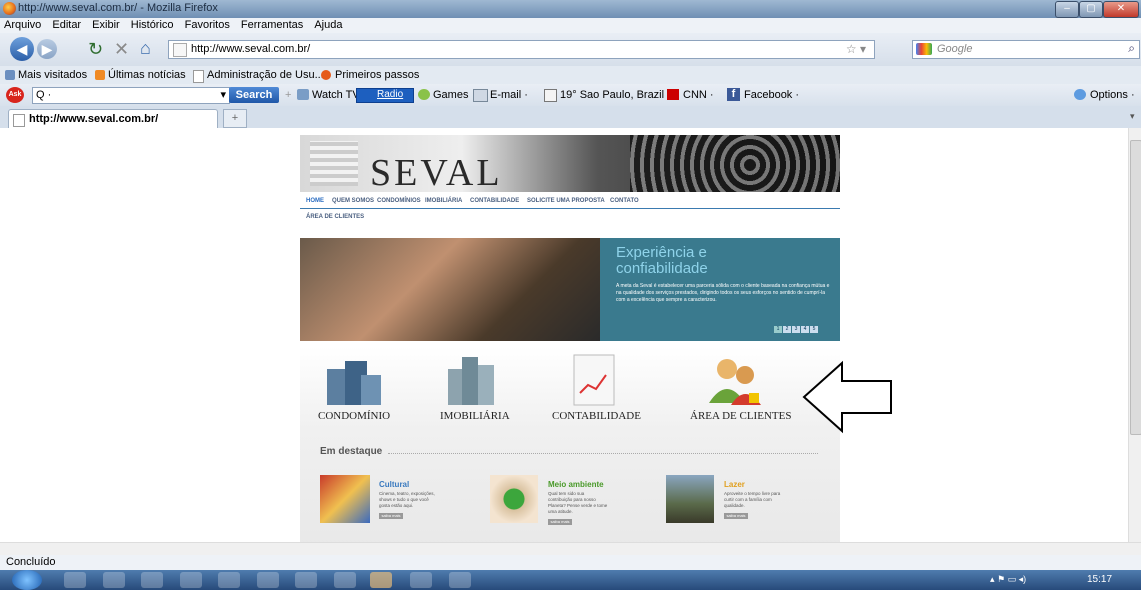 This screenshot has width=1141, height=590. I want to click on vertical-scrollbar, so click(1134, 335).